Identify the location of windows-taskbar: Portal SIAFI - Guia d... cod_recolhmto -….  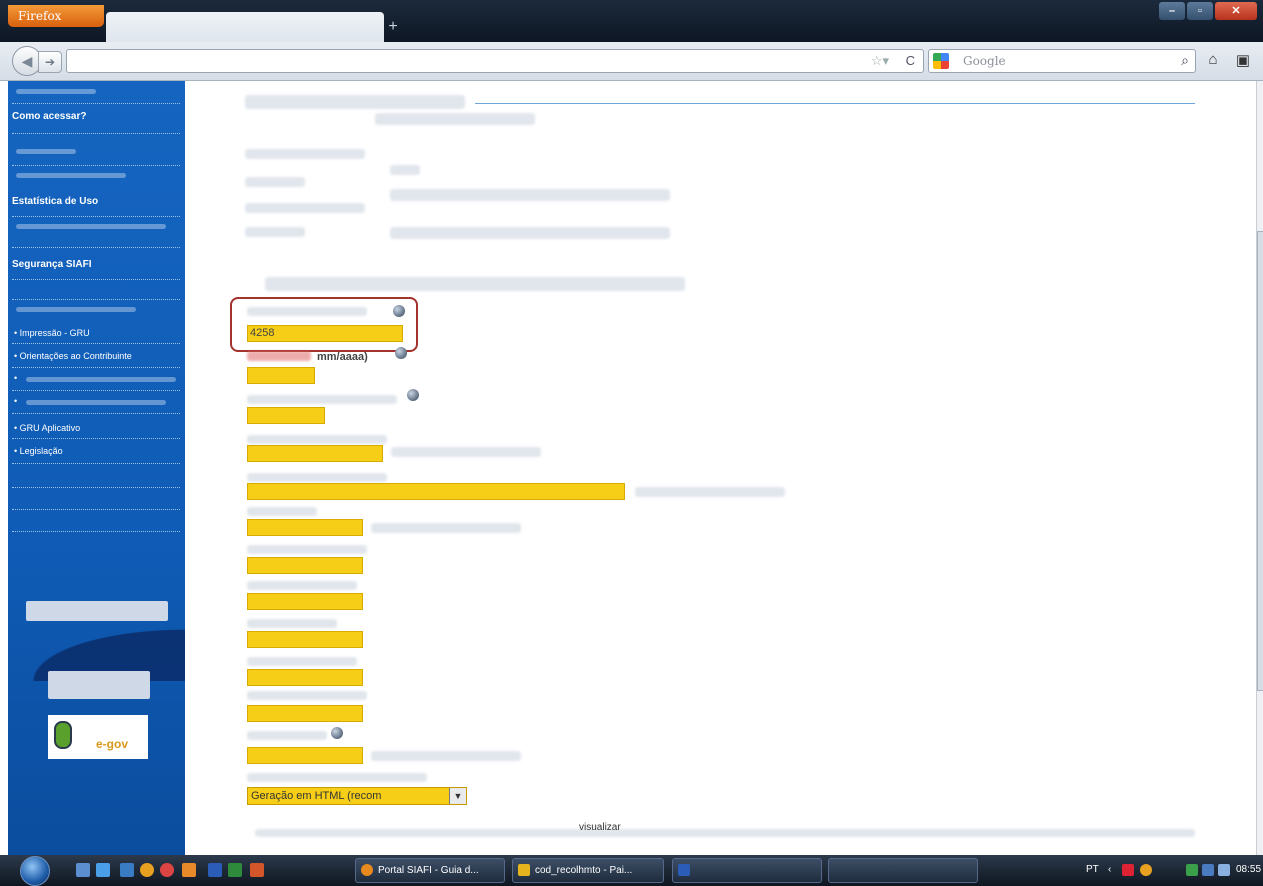
(631, 870).